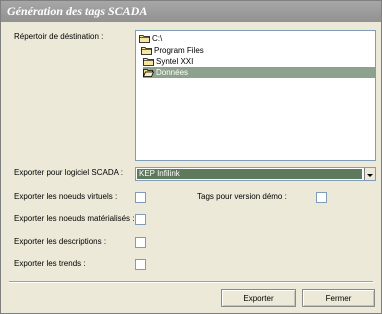 The width and height of the screenshot is (382, 314). What do you see at coordinates (60, 241) in the screenshot?
I see `descriptions-label: Exporter les descriptions :` at bounding box center [60, 241].